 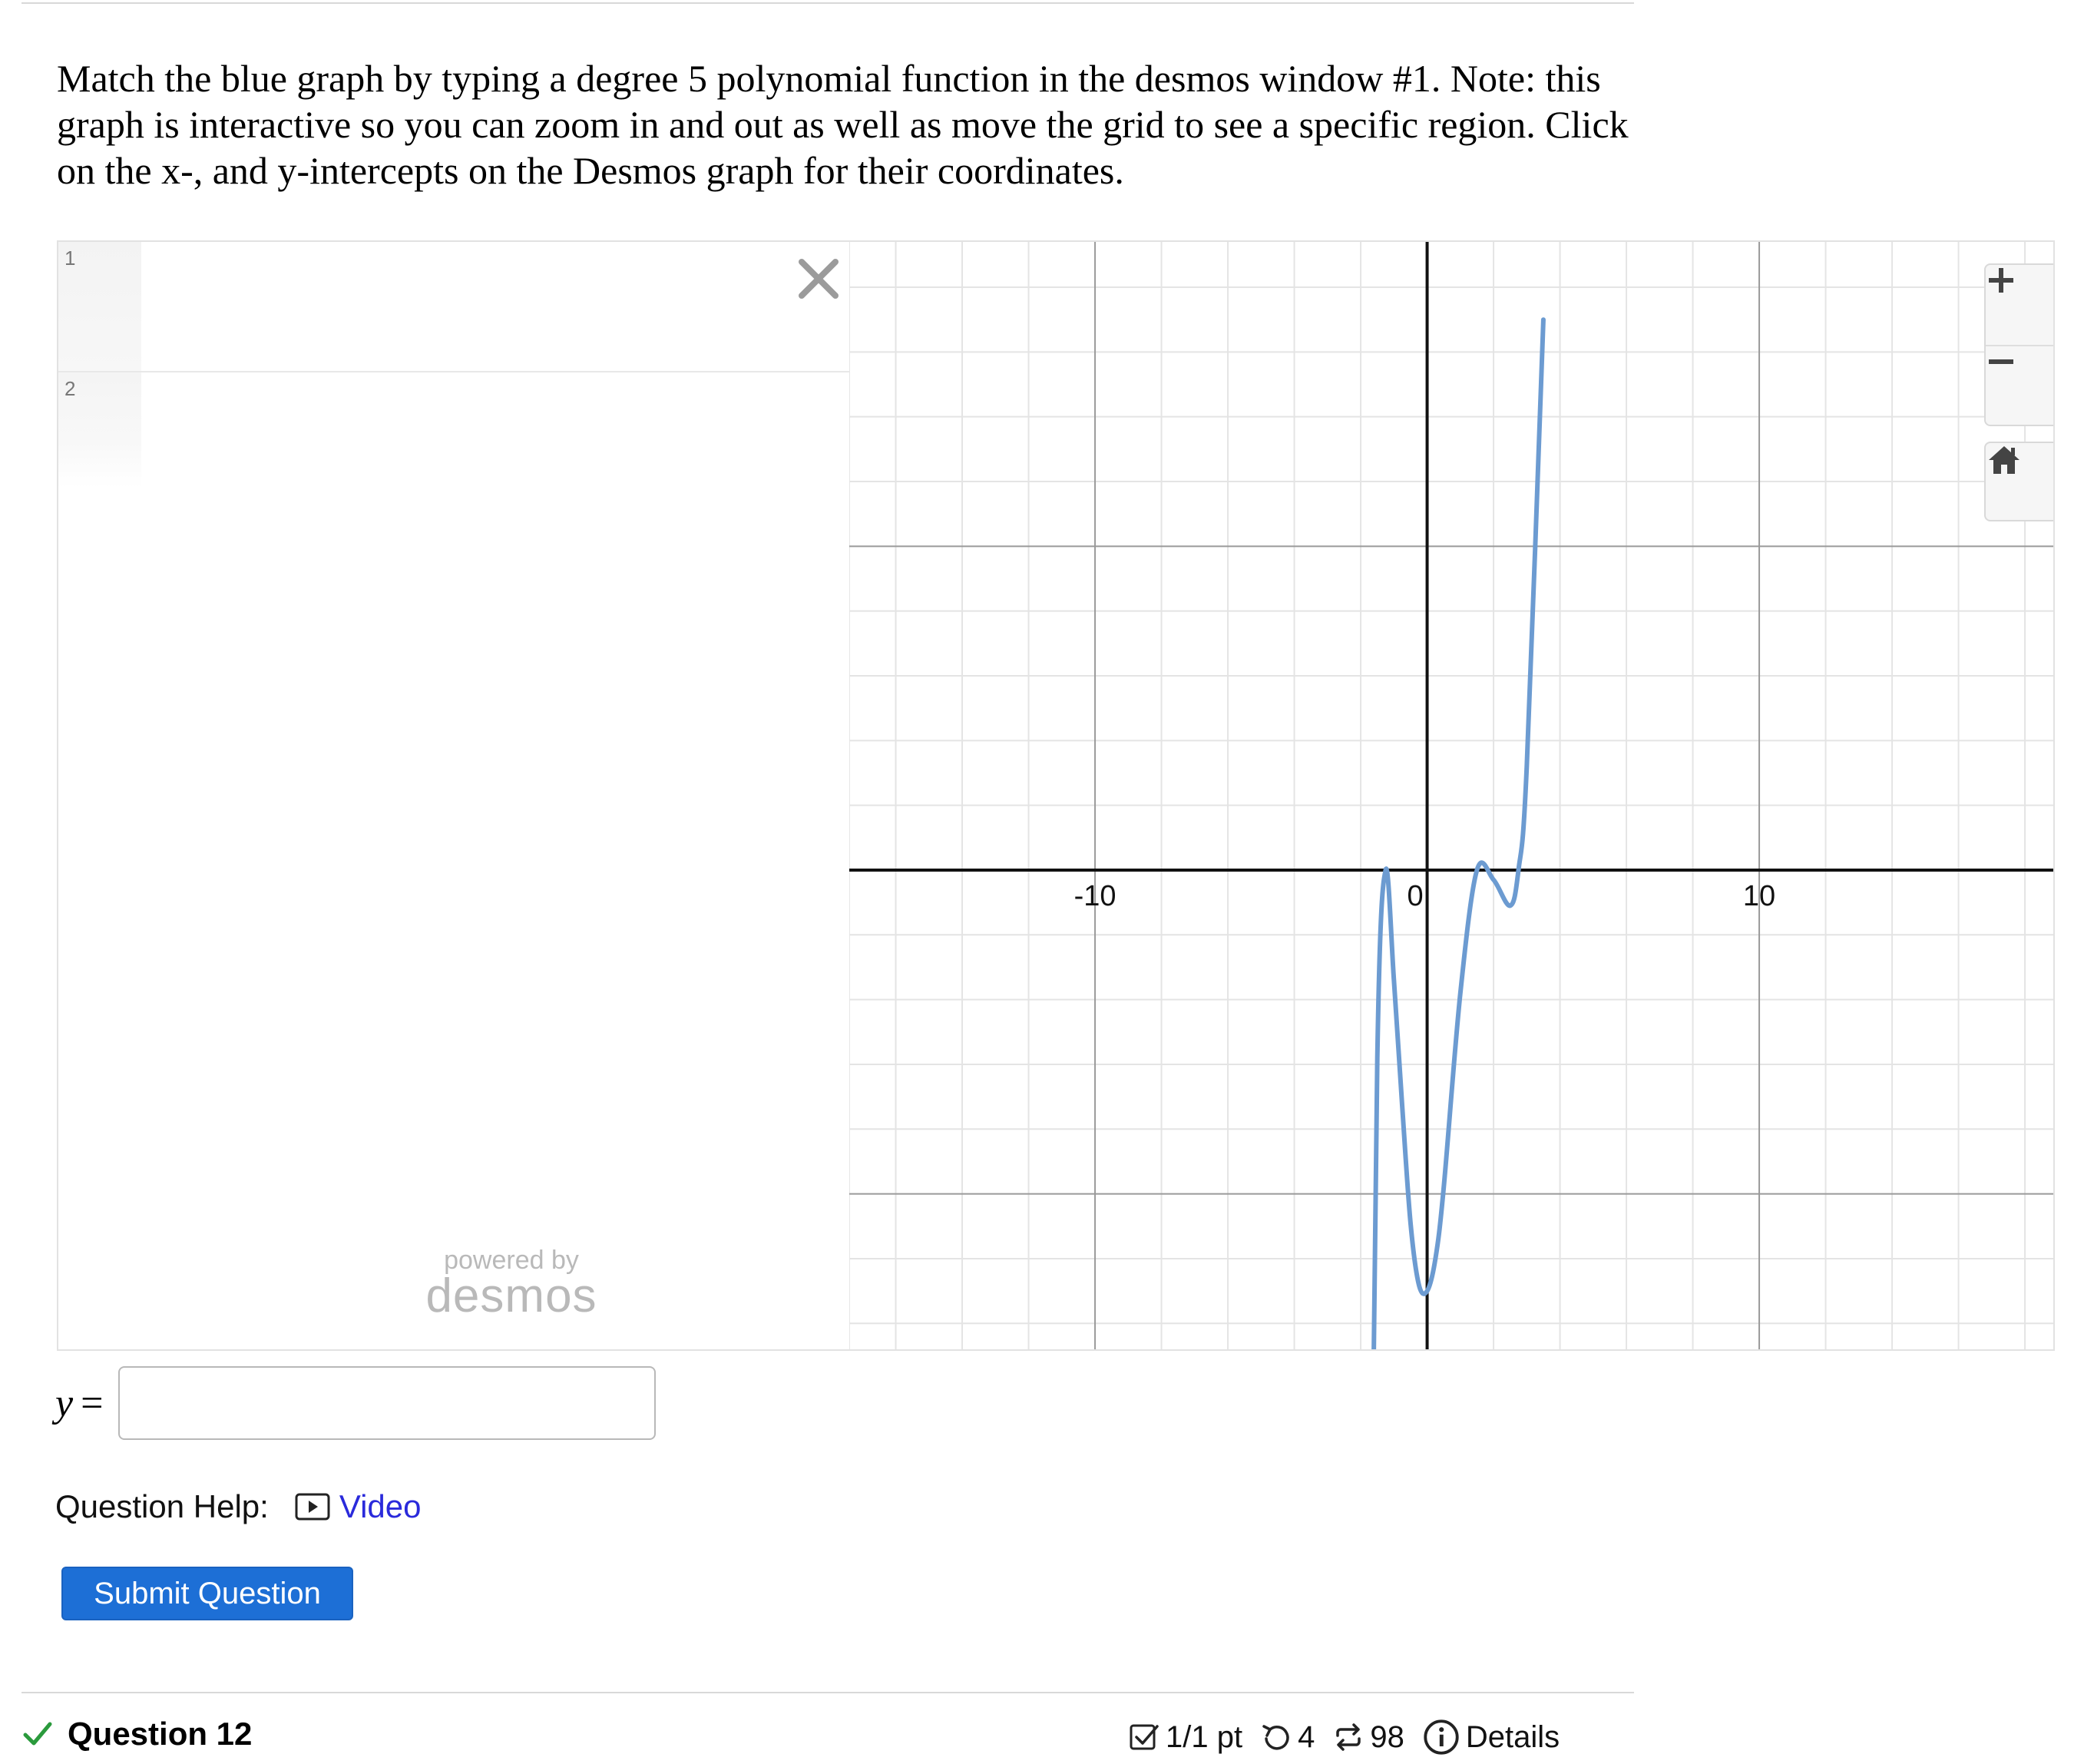 I want to click on repeat-icon, so click(x=1348, y=1737).